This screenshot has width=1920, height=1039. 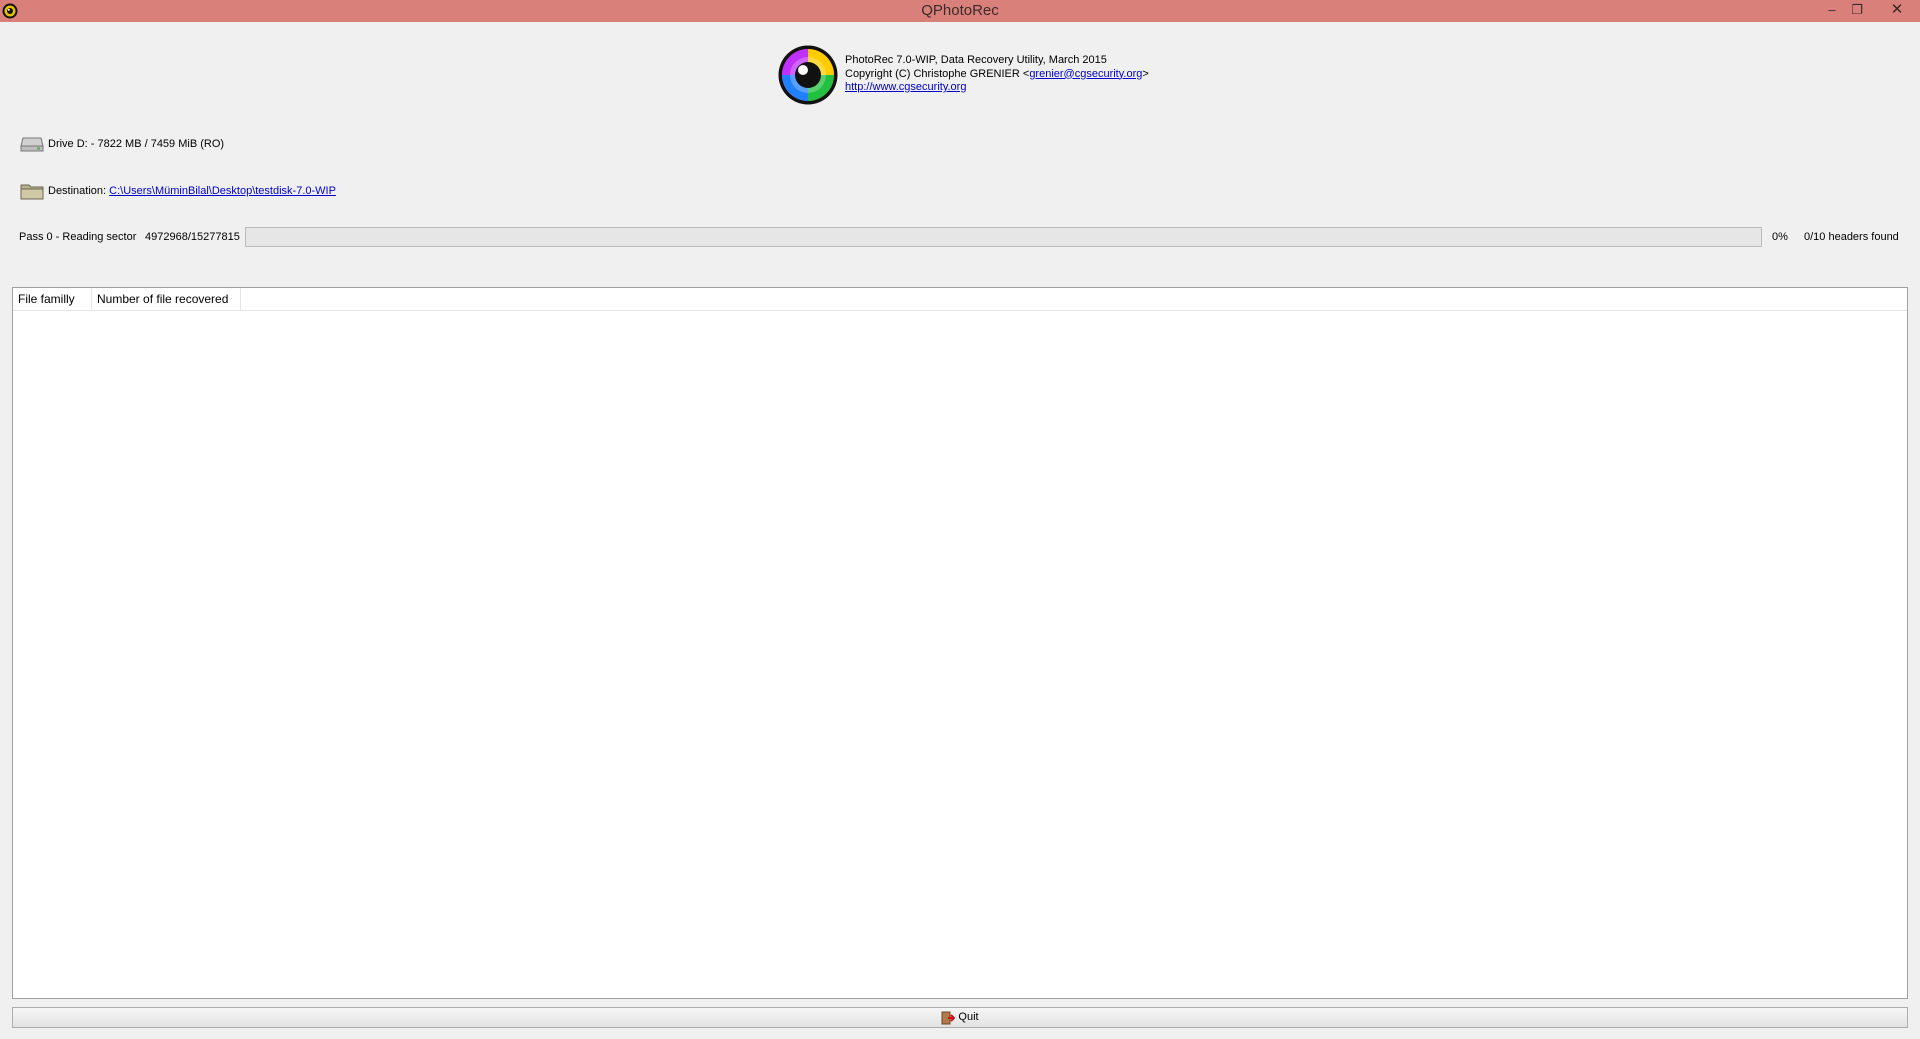 What do you see at coordinates (1851, 237) in the screenshot?
I see `headers-found: 0/10 headers found` at bounding box center [1851, 237].